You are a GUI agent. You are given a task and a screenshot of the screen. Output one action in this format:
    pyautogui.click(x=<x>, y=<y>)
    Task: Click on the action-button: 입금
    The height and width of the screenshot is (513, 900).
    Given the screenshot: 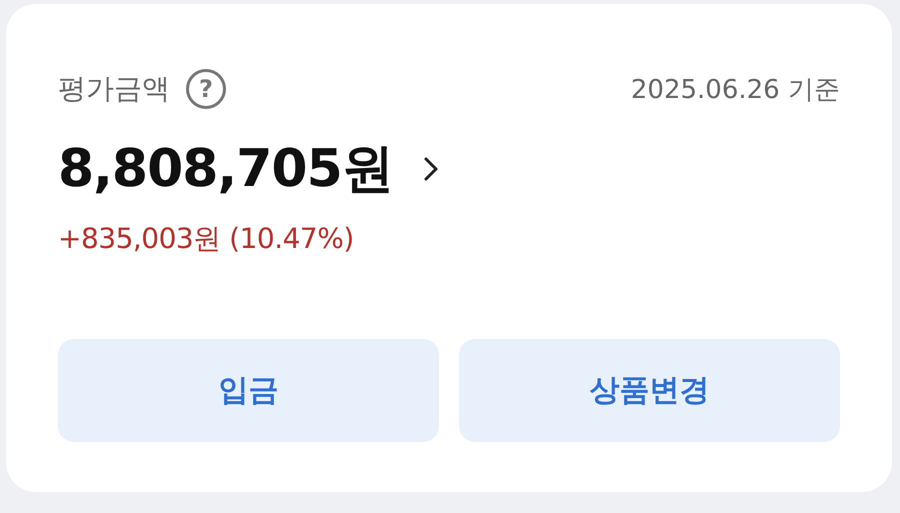 What is the action you would take?
    pyautogui.click(x=248, y=390)
    